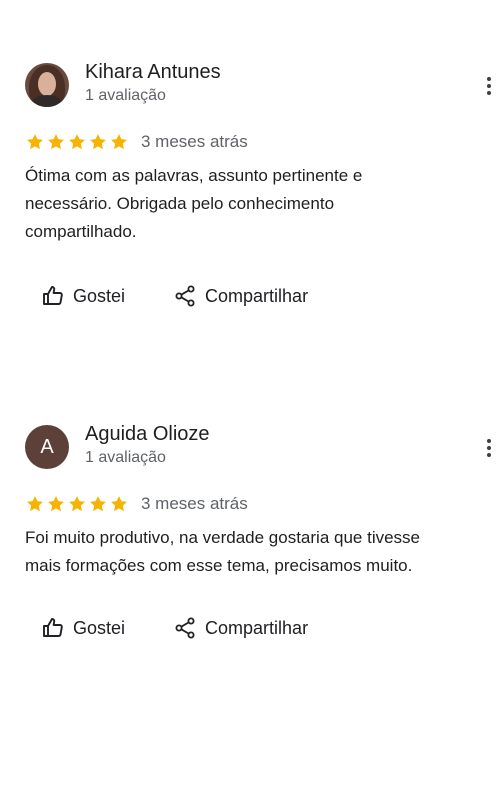 The width and height of the screenshot is (500, 800). What do you see at coordinates (47, 447) in the screenshot?
I see `avatar: A` at bounding box center [47, 447].